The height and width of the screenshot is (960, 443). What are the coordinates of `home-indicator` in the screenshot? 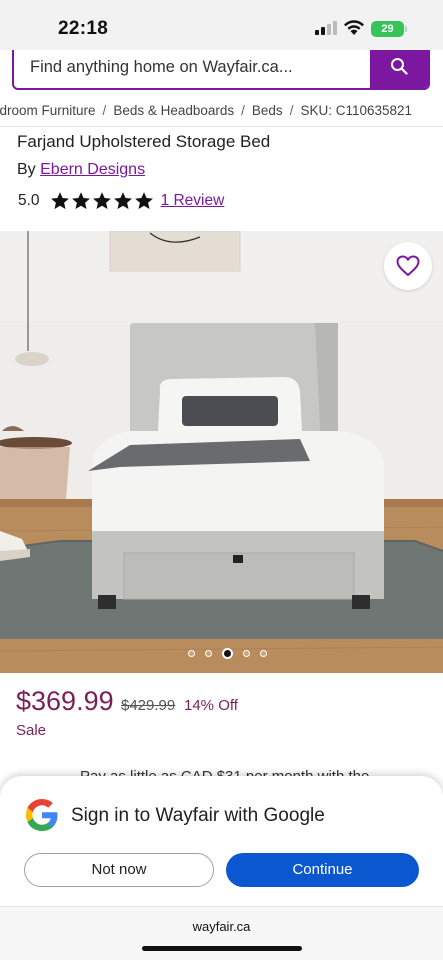 It's located at (222, 948).